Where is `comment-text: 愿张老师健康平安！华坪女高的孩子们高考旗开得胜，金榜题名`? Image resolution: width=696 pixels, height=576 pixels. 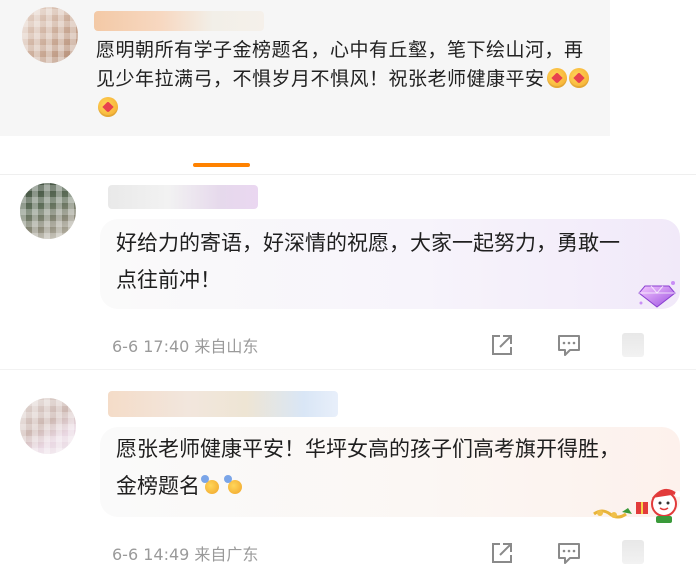 comment-text: 愿张老师健康平安！华坪女高的孩子们高考旗开得胜，金榜题名 is located at coordinates (376, 468).